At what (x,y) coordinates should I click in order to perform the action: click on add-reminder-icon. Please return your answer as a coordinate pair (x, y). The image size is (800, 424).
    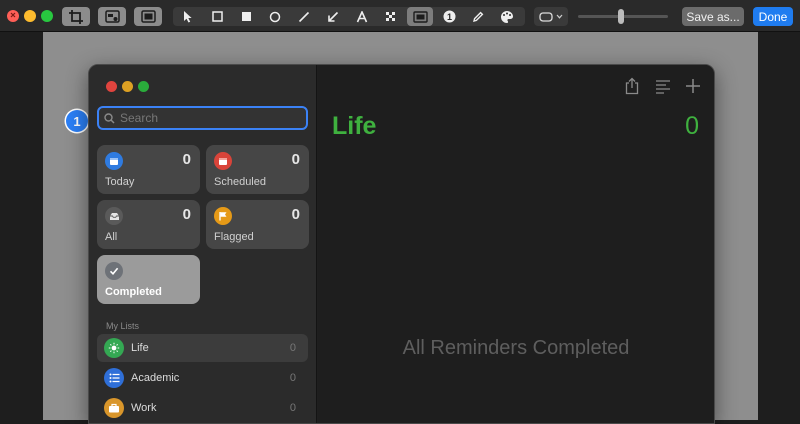
    Looking at the image, I should click on (693, 86).